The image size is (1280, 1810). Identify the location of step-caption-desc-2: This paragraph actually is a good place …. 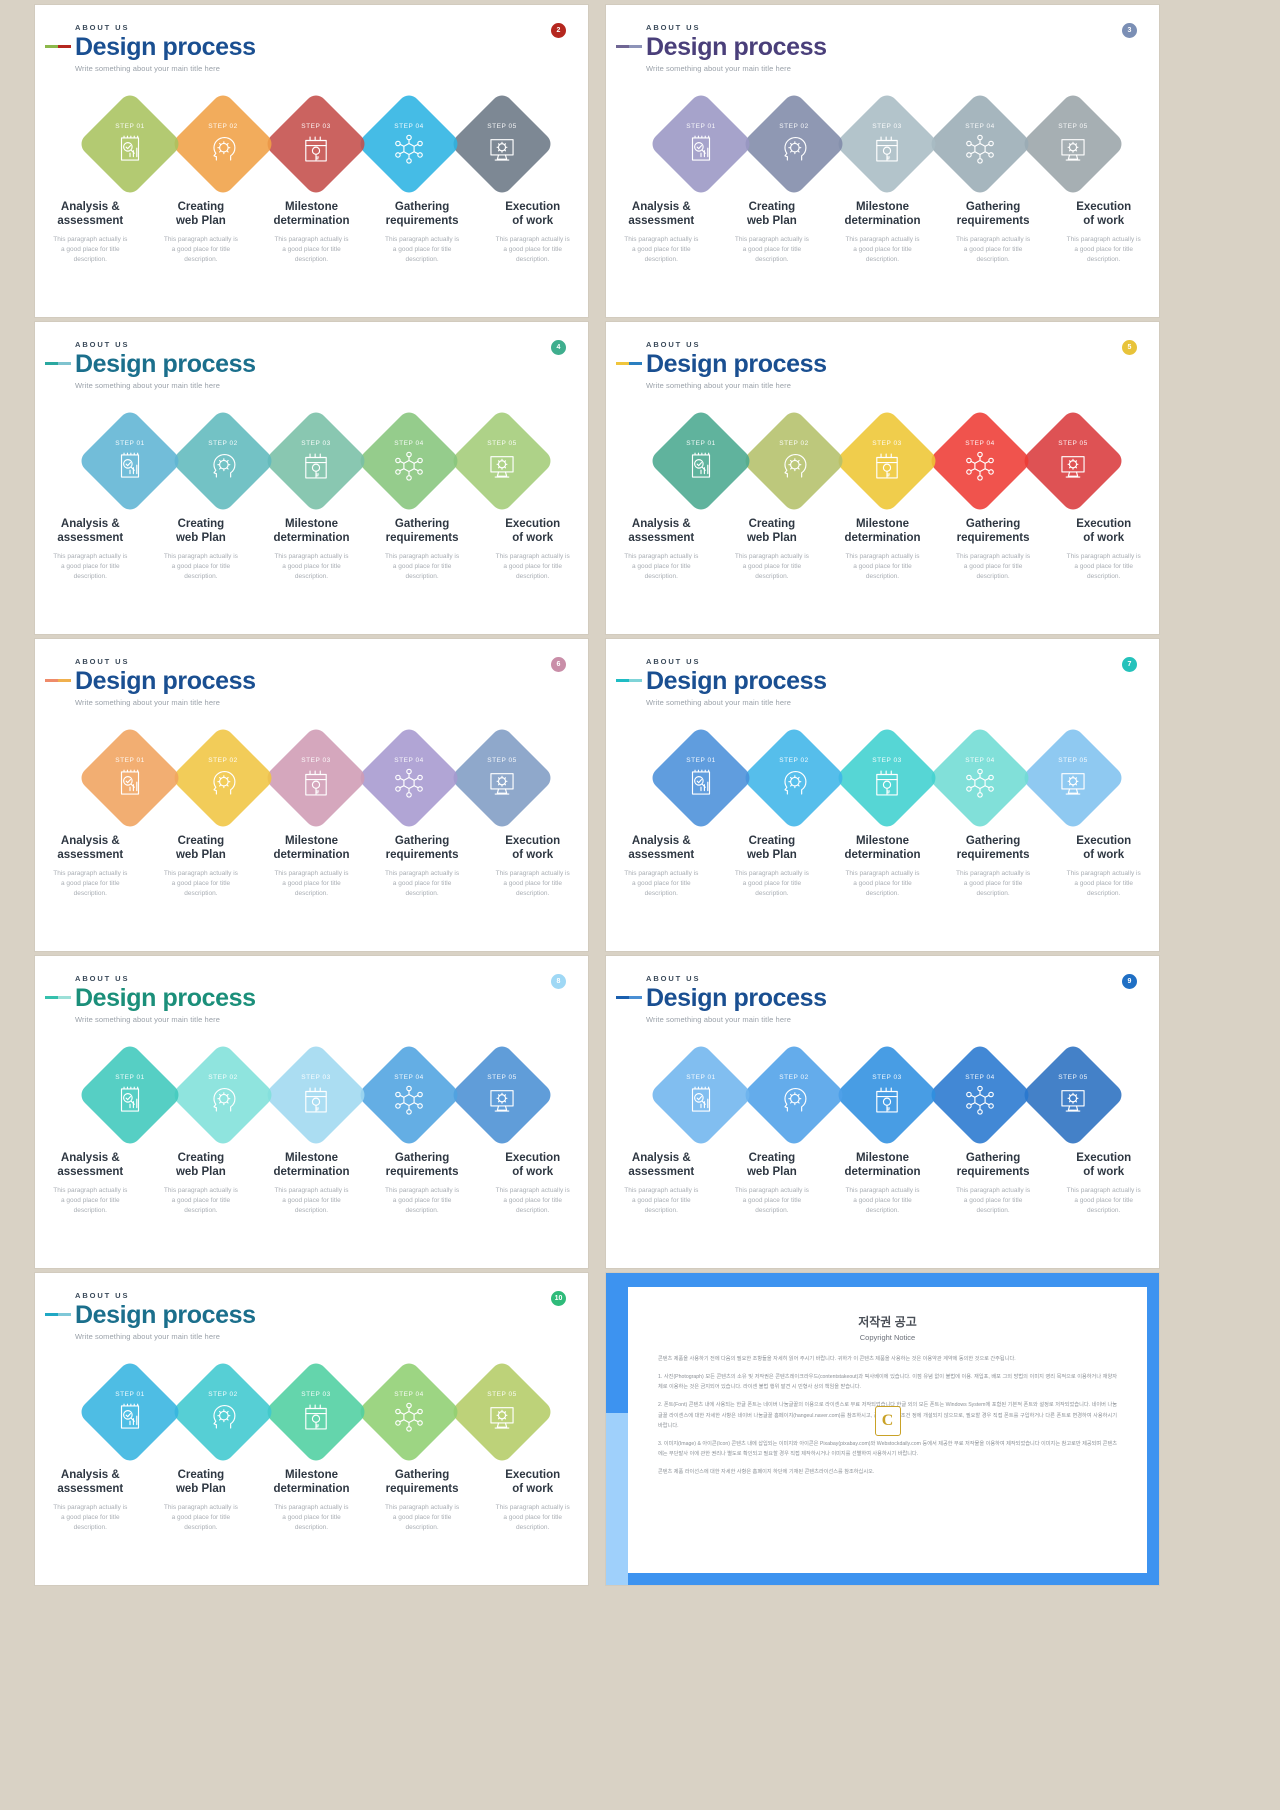
(771, 884).